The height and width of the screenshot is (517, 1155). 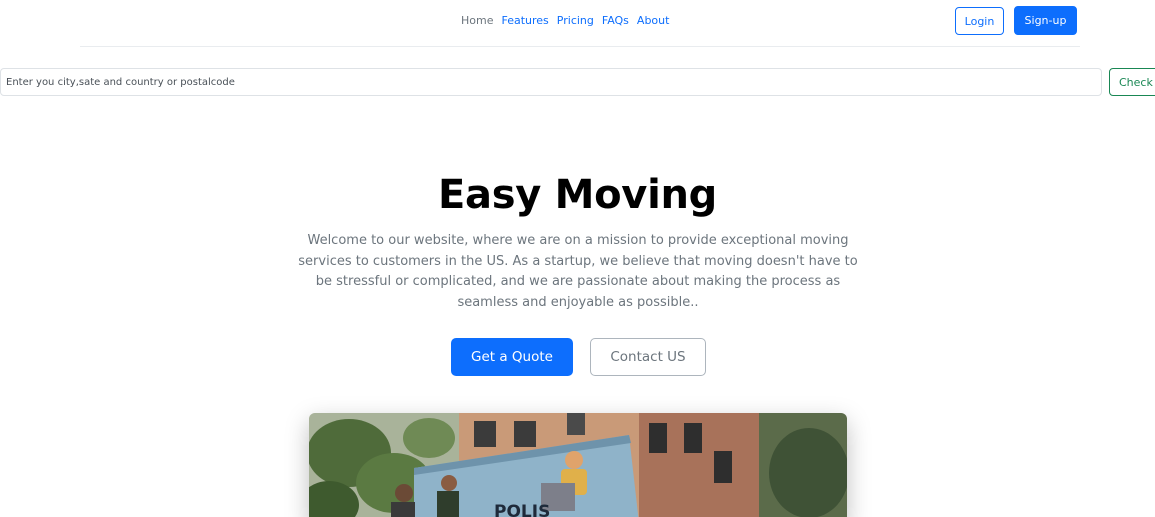 What do you see at coordinates (512, 357) in the screenshot?
I see `get-a-quote-button: Get a Quote` at bounding box center [512, 357].